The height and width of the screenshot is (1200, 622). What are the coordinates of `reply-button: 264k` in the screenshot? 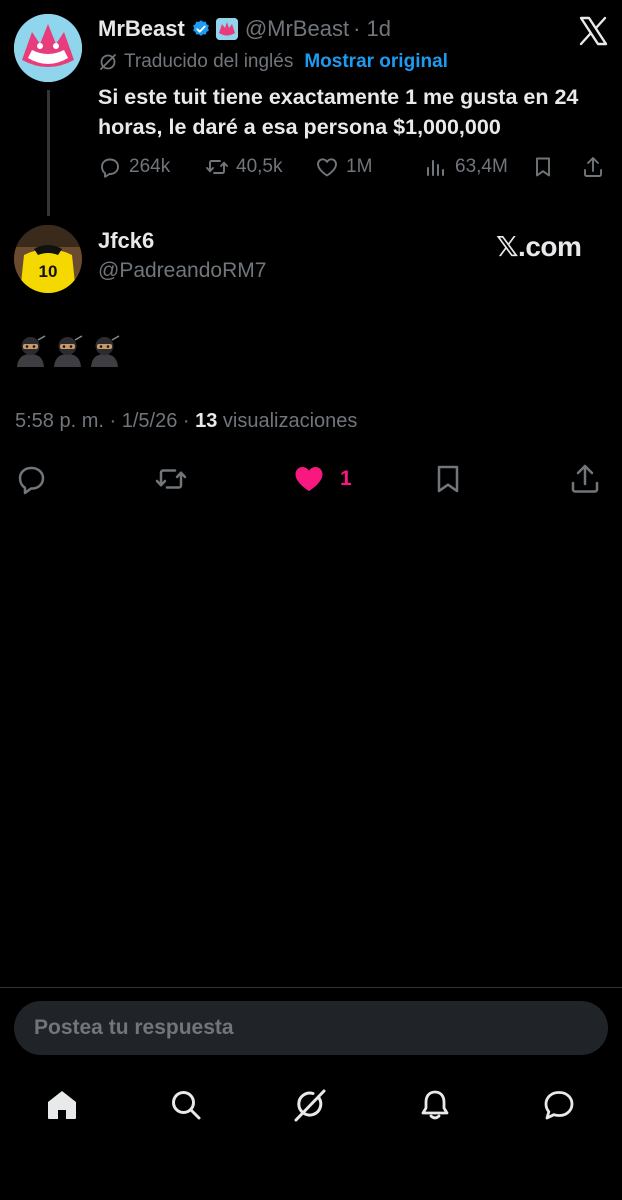 It's located at (134, 167).